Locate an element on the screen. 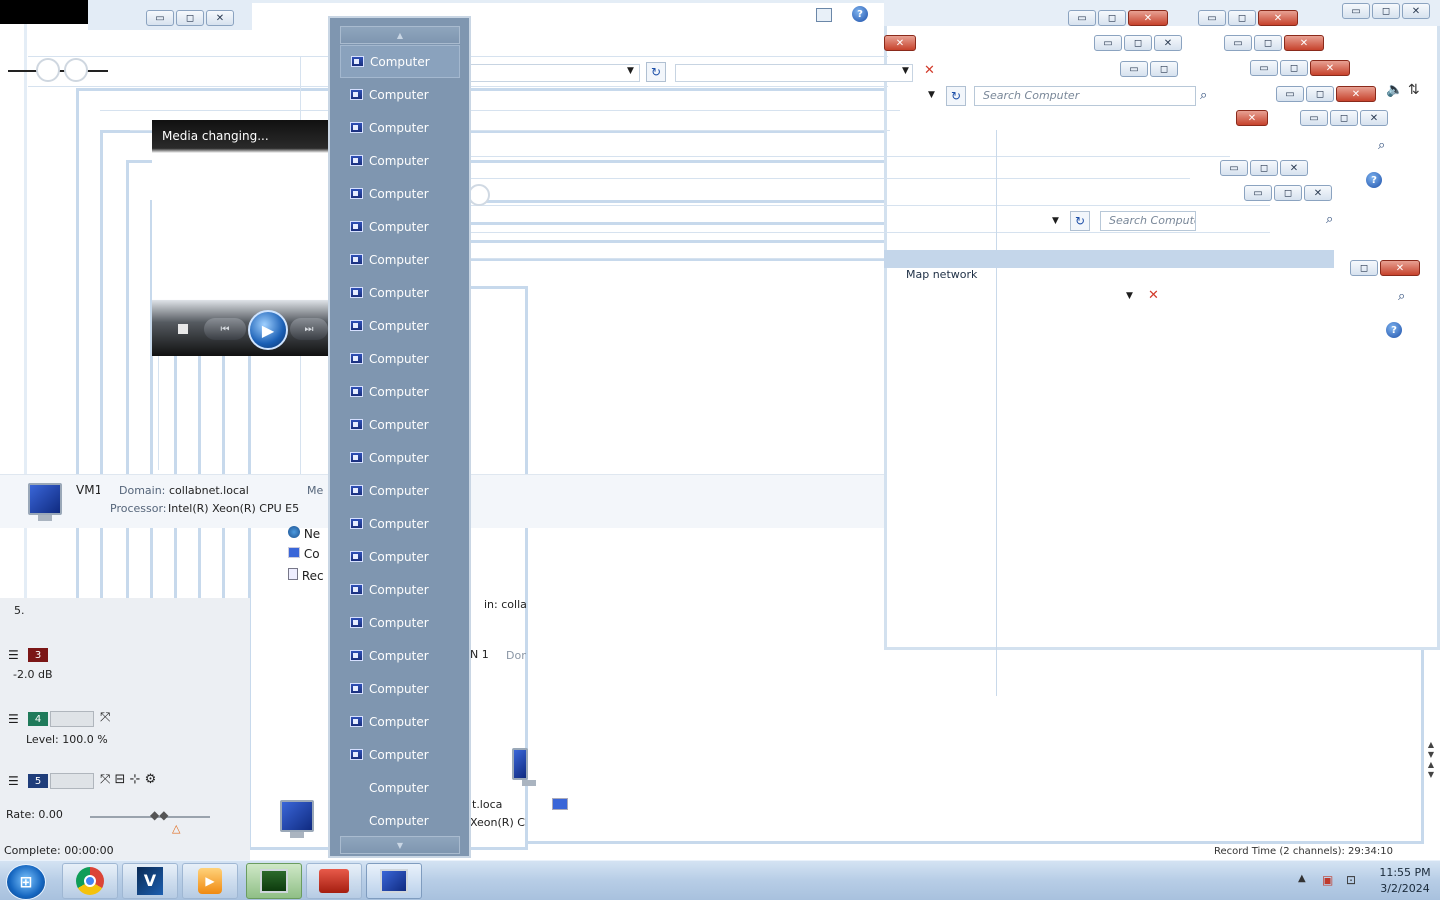 The height and width of the screenshot is (900, 1440). track-5: 5 is located at coordinates (38, 781).